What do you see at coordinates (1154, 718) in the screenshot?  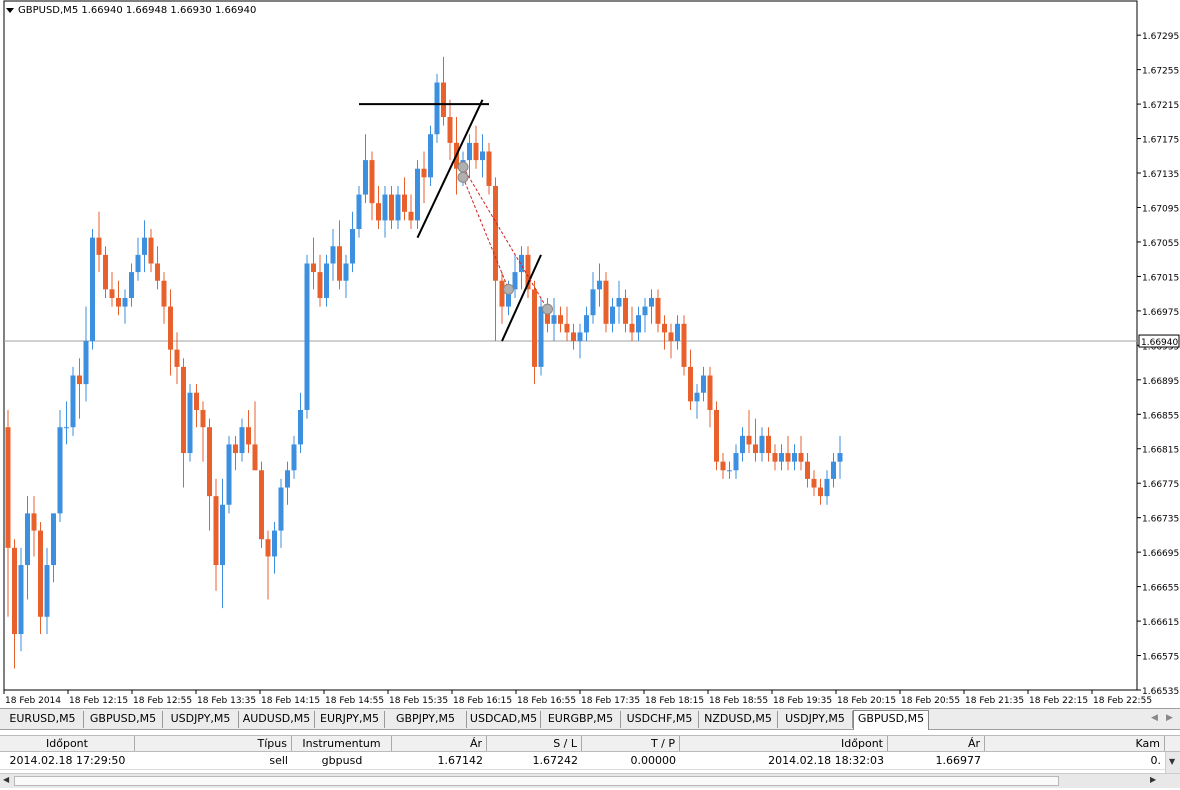 I see `tabs-scroll-left-icon: ◀` at bounding box center [1154, 718].